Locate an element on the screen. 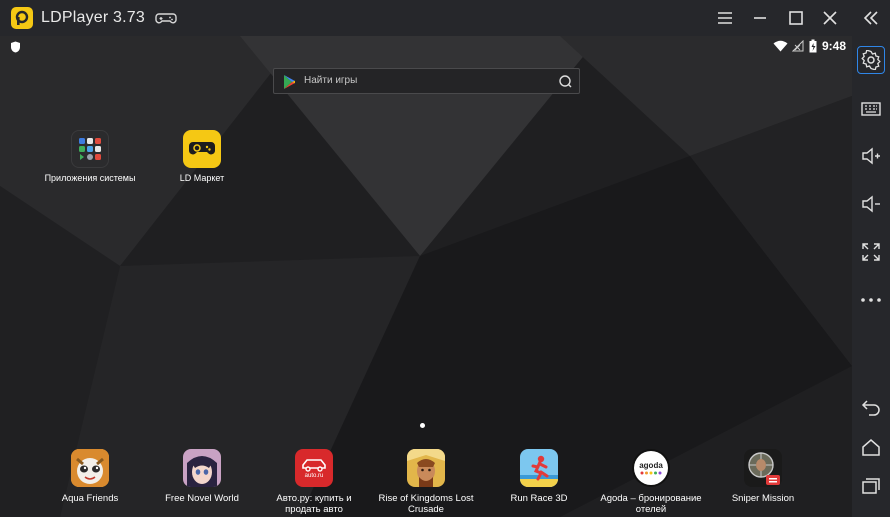 Image resolution: width=890 pixels, height=517 pixels. back-icon is located at coordinates (871, 407).